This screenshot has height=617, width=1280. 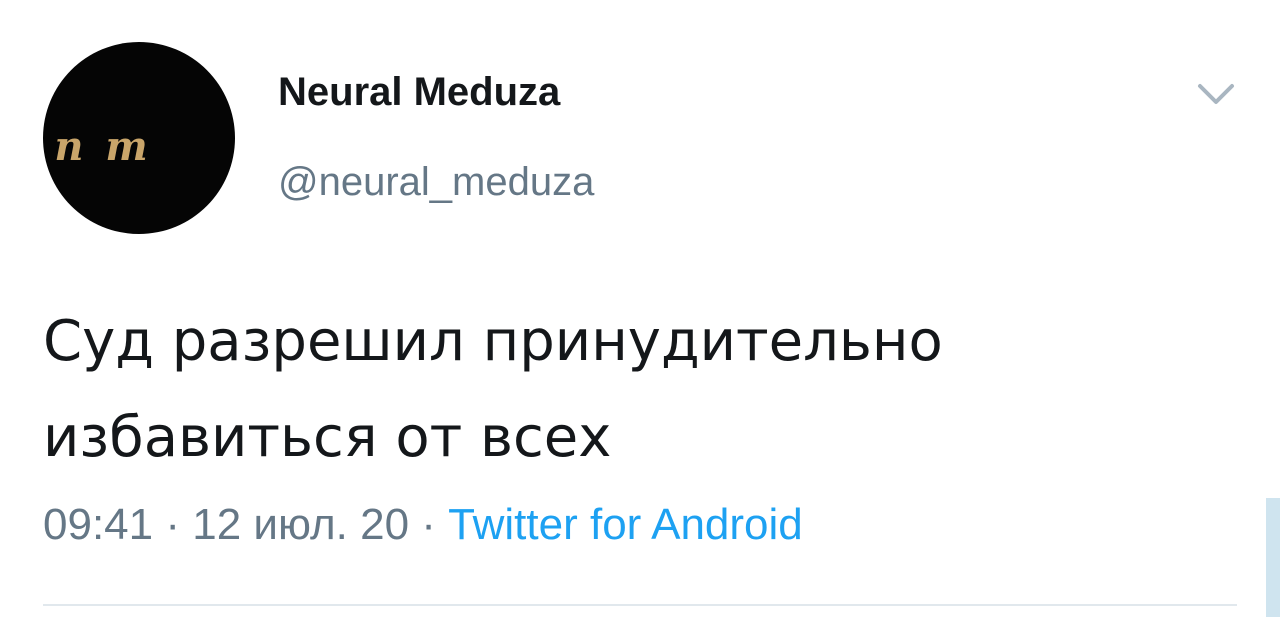 What do you see at coordinates (640, 605) in the screenshot?
I see `divider` at bounding box center [640, 605].